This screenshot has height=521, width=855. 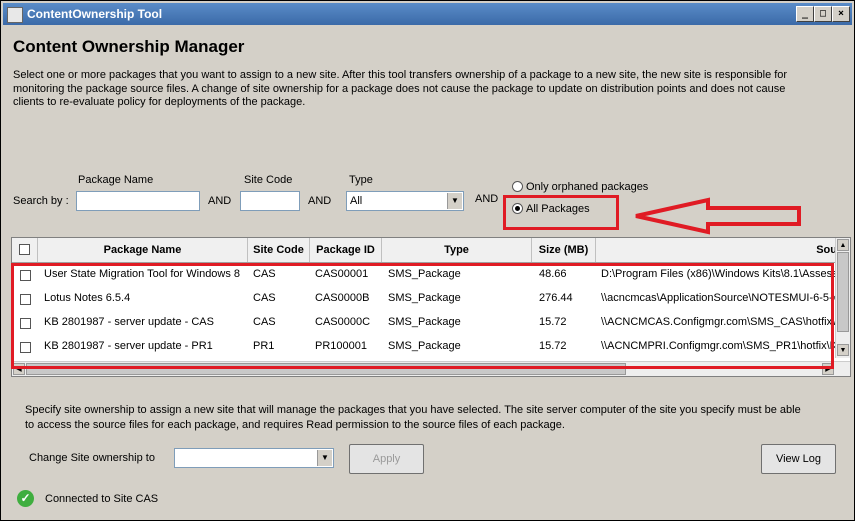 What do you see at coordinates (138, 201) in the screenshot?
I see `package-name-input` at bounding box center [138, 201].